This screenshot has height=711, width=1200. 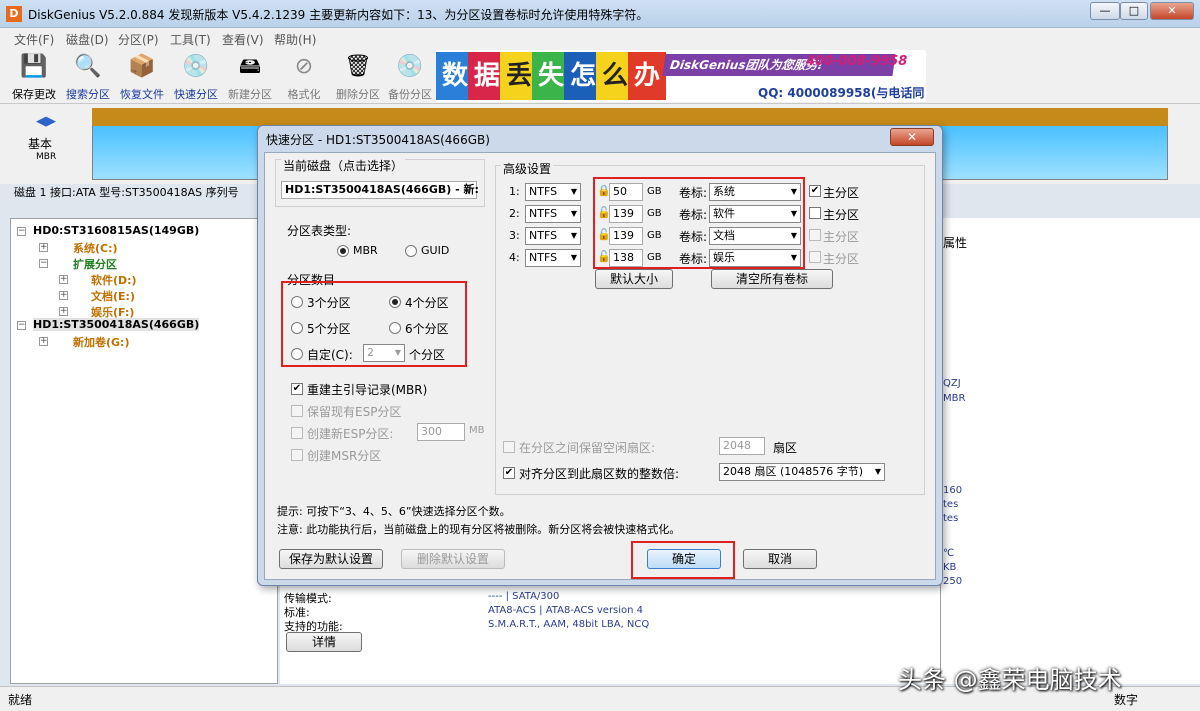 I want to click on clear-all-labels-button: 清空所有卷标, so click(x=772, y=279).